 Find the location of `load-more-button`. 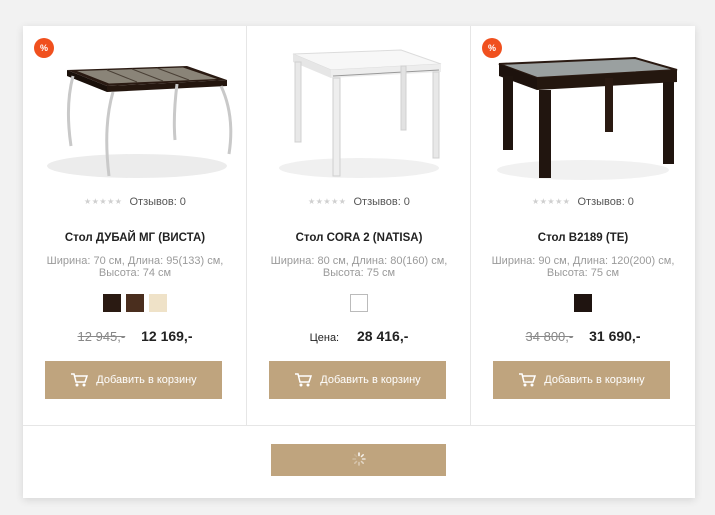

load-more-button is located at coordinates (358, 460).